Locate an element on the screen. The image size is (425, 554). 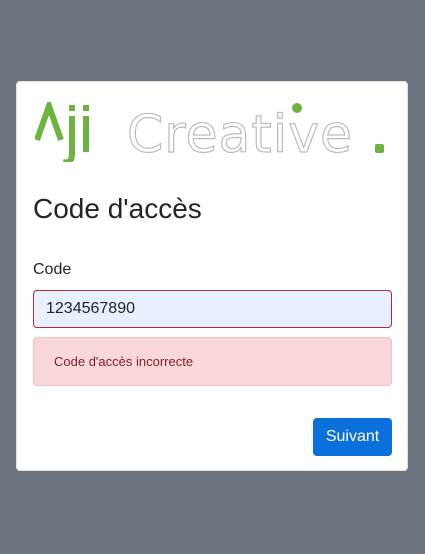
page-title: Code d'accès is located at coordinates (117, 208).